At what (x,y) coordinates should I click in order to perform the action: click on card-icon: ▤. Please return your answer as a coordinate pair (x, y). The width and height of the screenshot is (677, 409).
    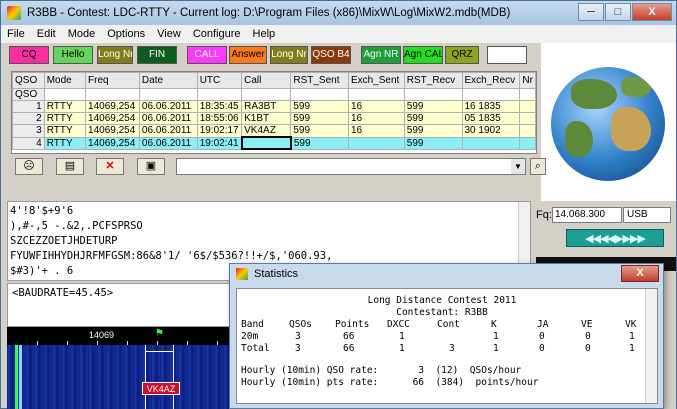
    Looking at the image, I should click on (70, 166).